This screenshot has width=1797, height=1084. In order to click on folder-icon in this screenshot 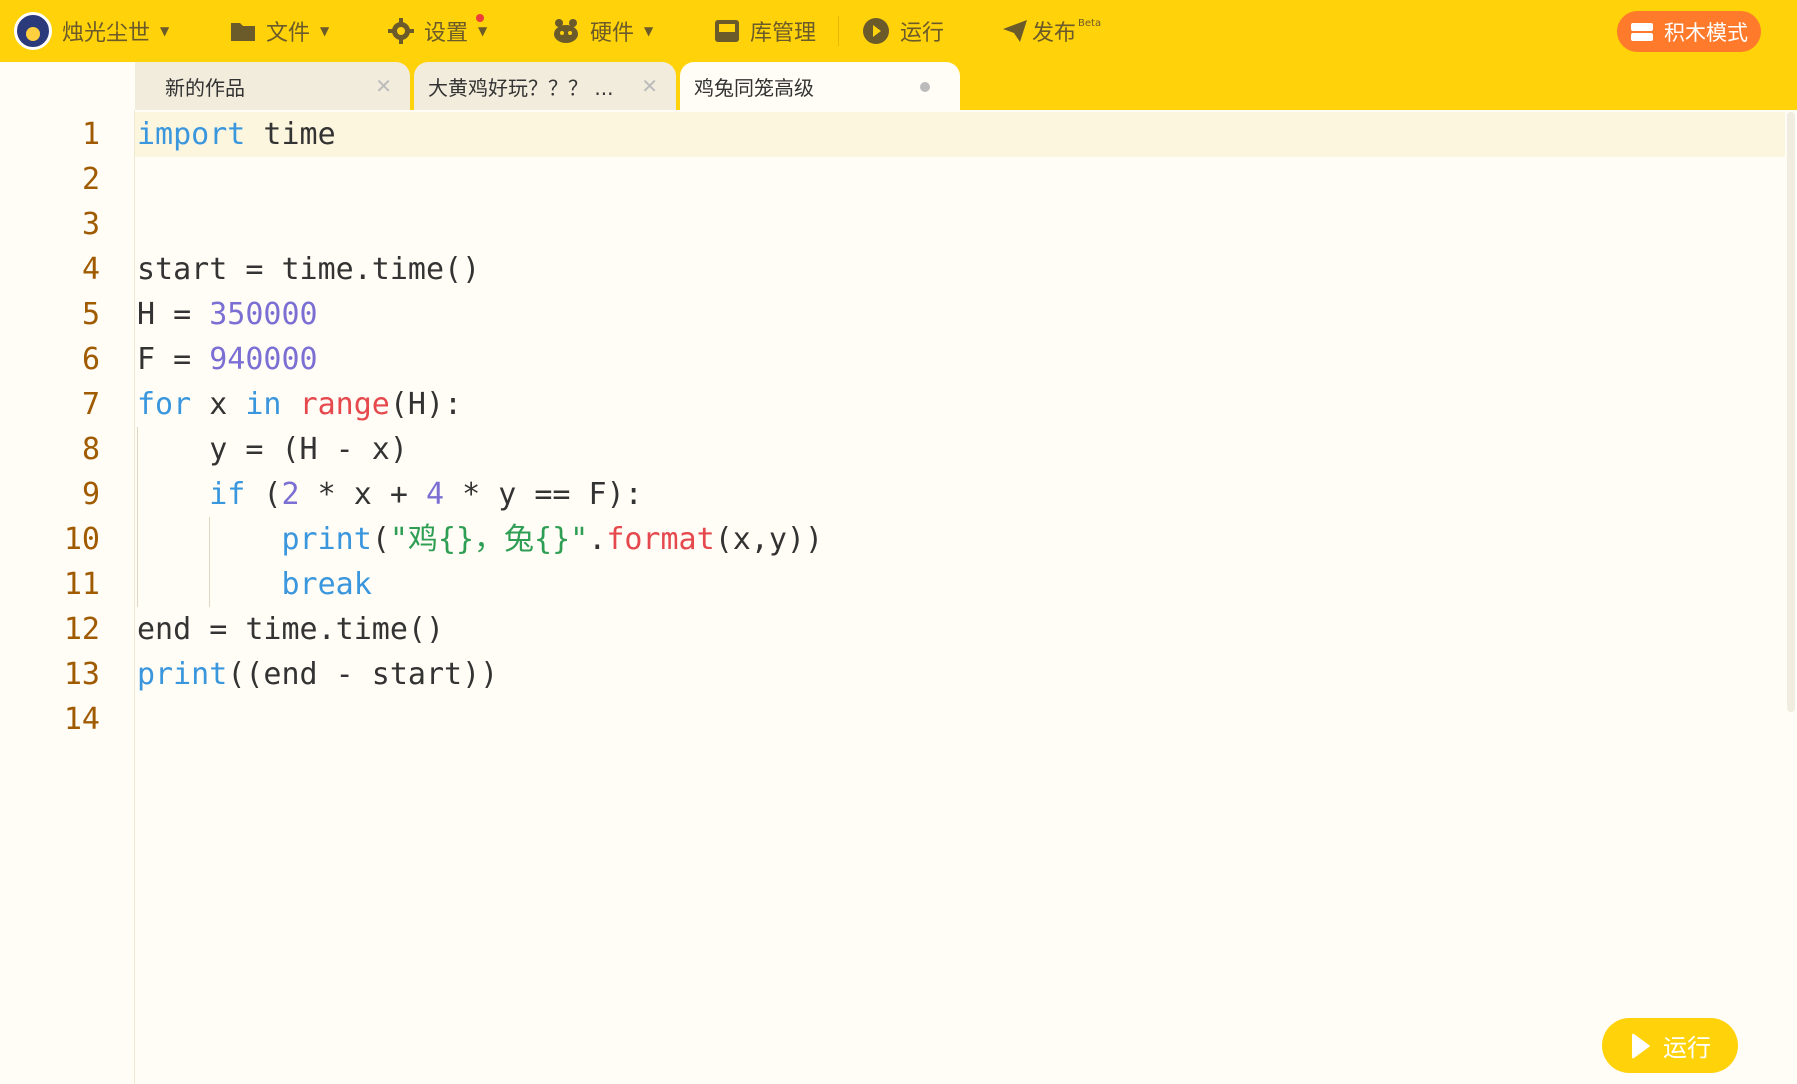, I will do `click(243, 32)`.